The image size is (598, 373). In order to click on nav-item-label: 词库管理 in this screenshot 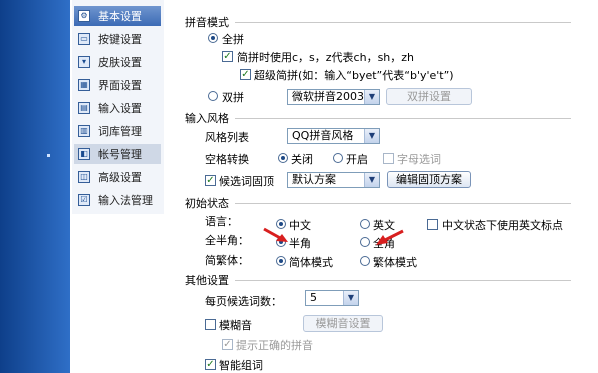, I will do `click(120, 131)`.